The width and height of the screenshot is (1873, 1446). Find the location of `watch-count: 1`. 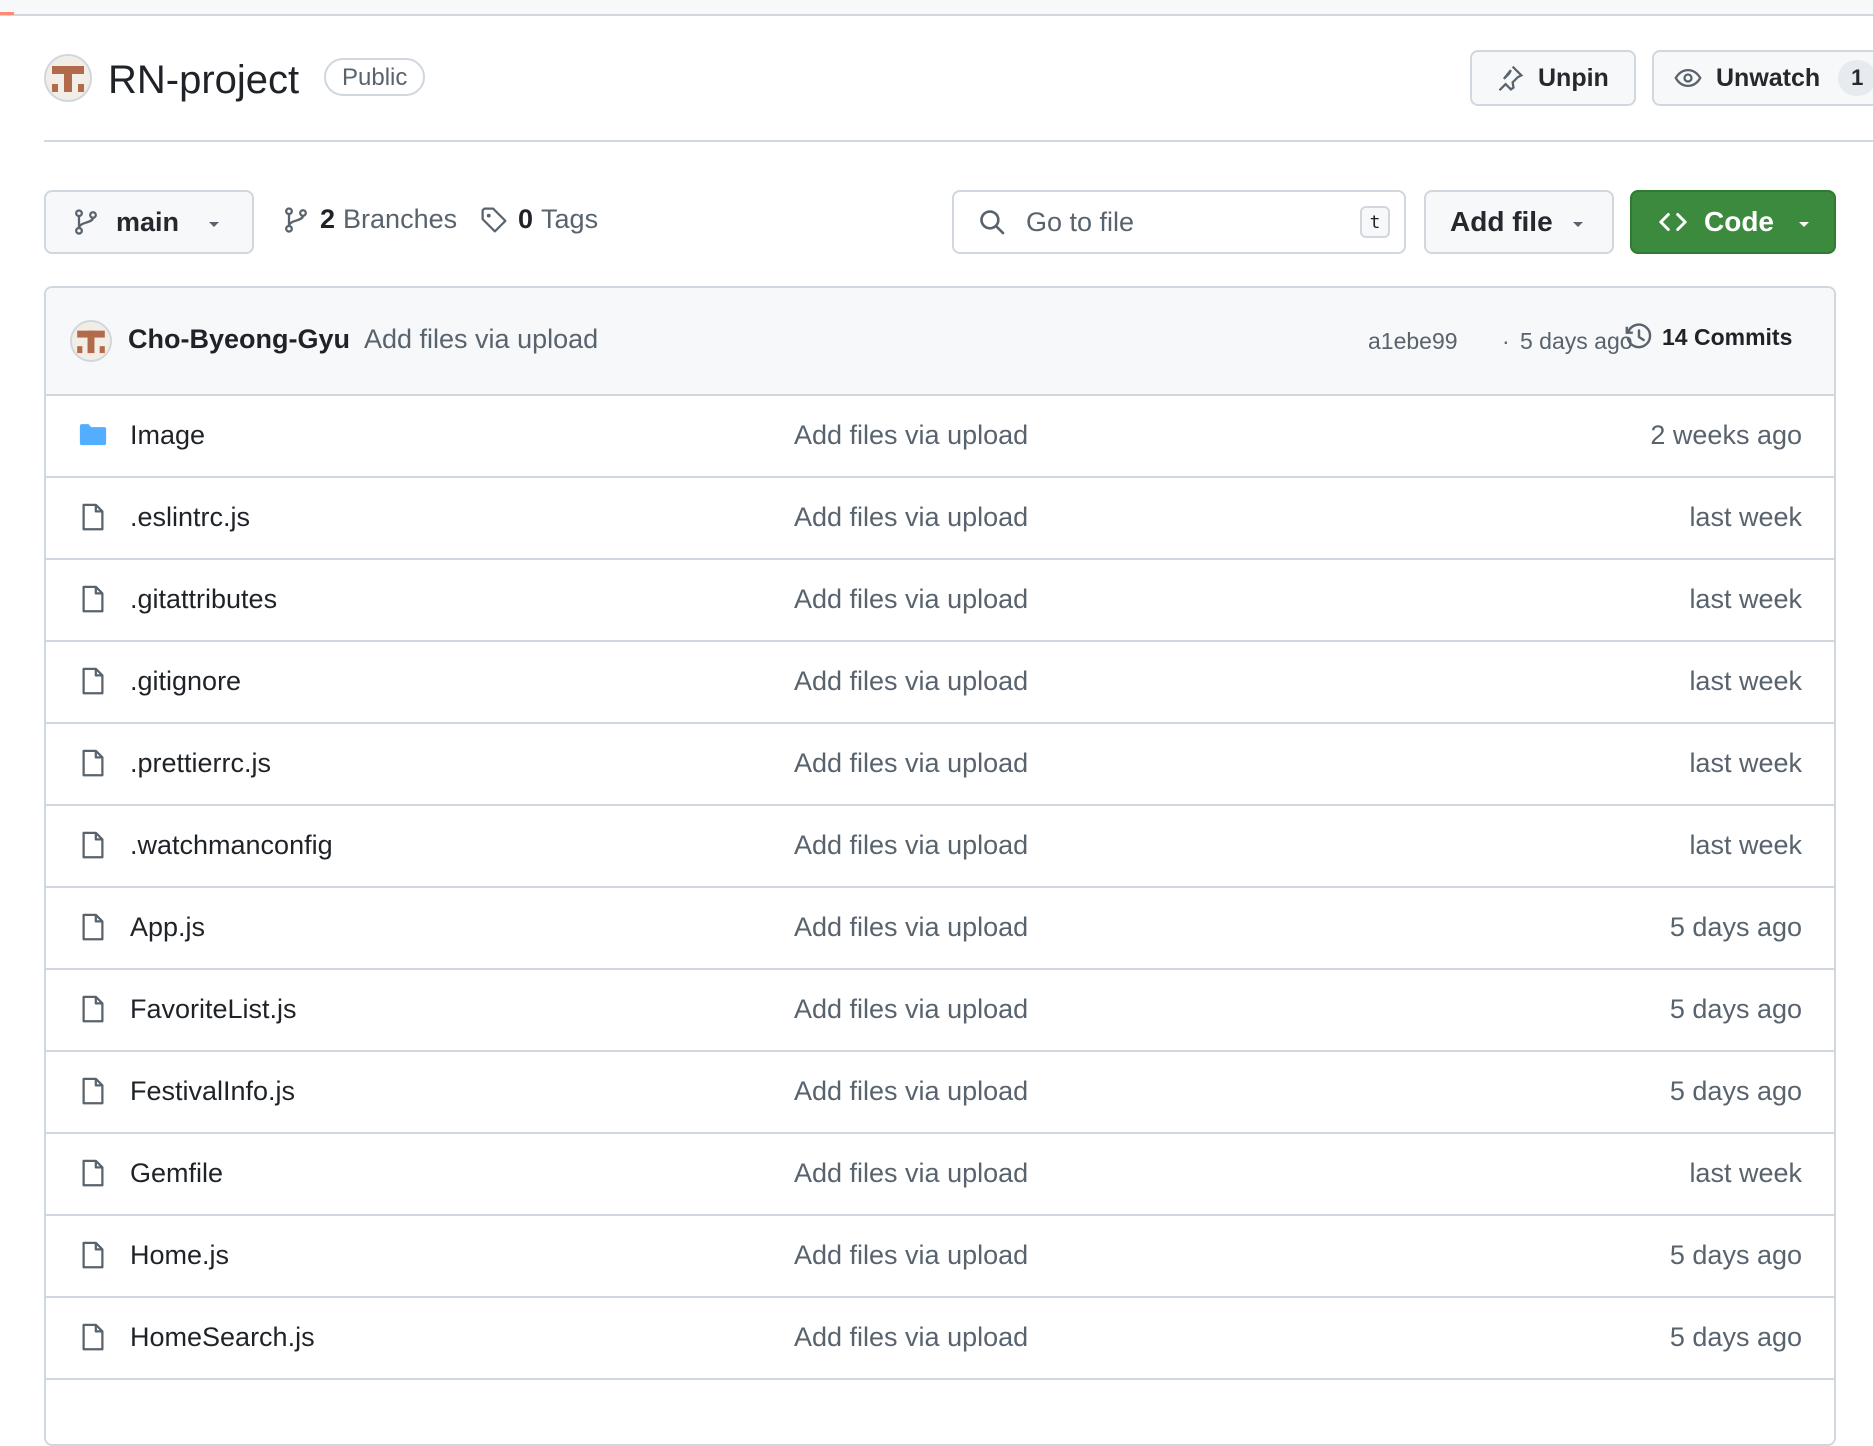

watch-count: 1 is located at coordinates (1855, 78).